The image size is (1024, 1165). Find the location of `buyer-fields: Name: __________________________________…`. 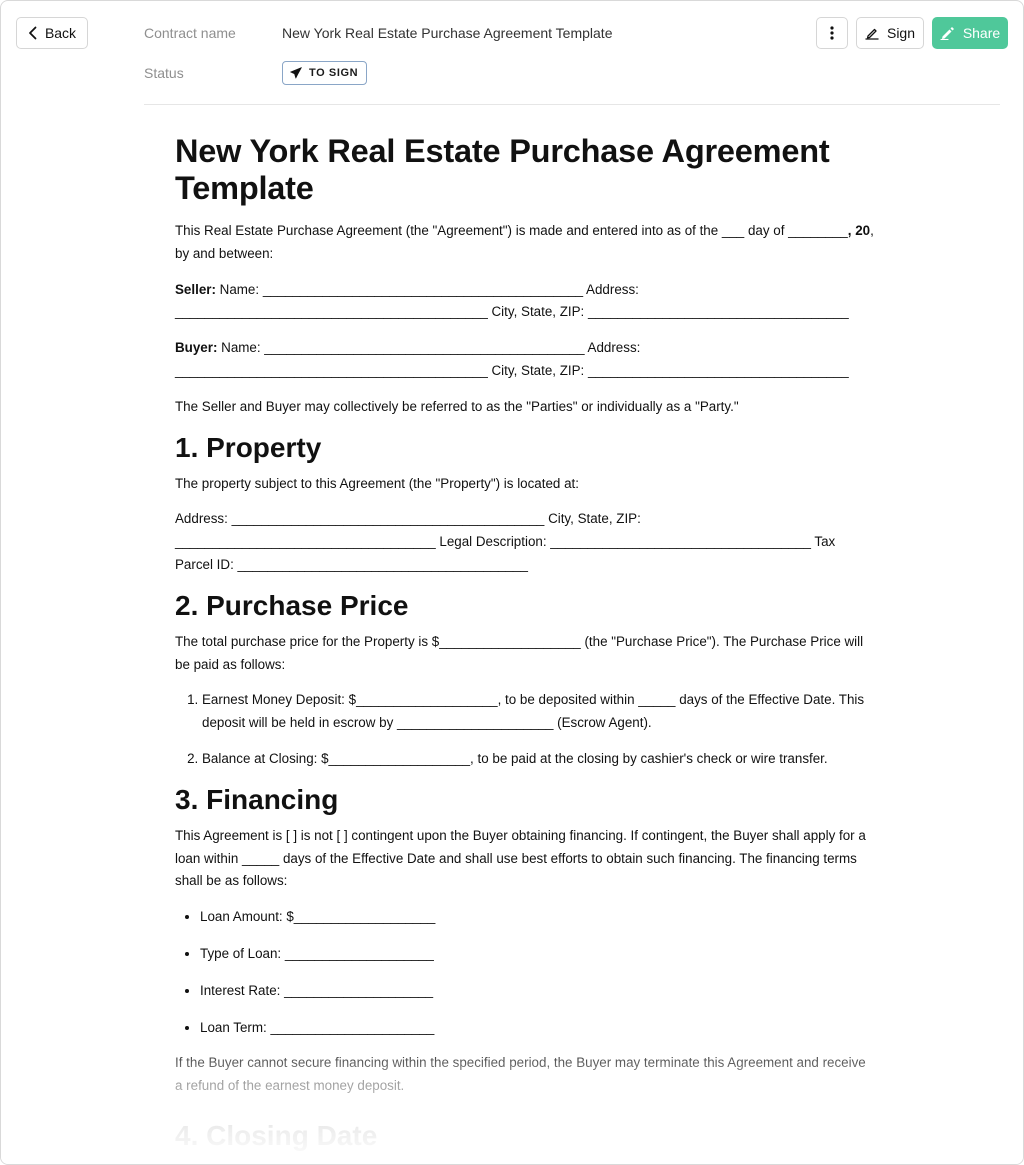

buyer-fields: Name: __________________________________… is located at coordinates (512, 359).